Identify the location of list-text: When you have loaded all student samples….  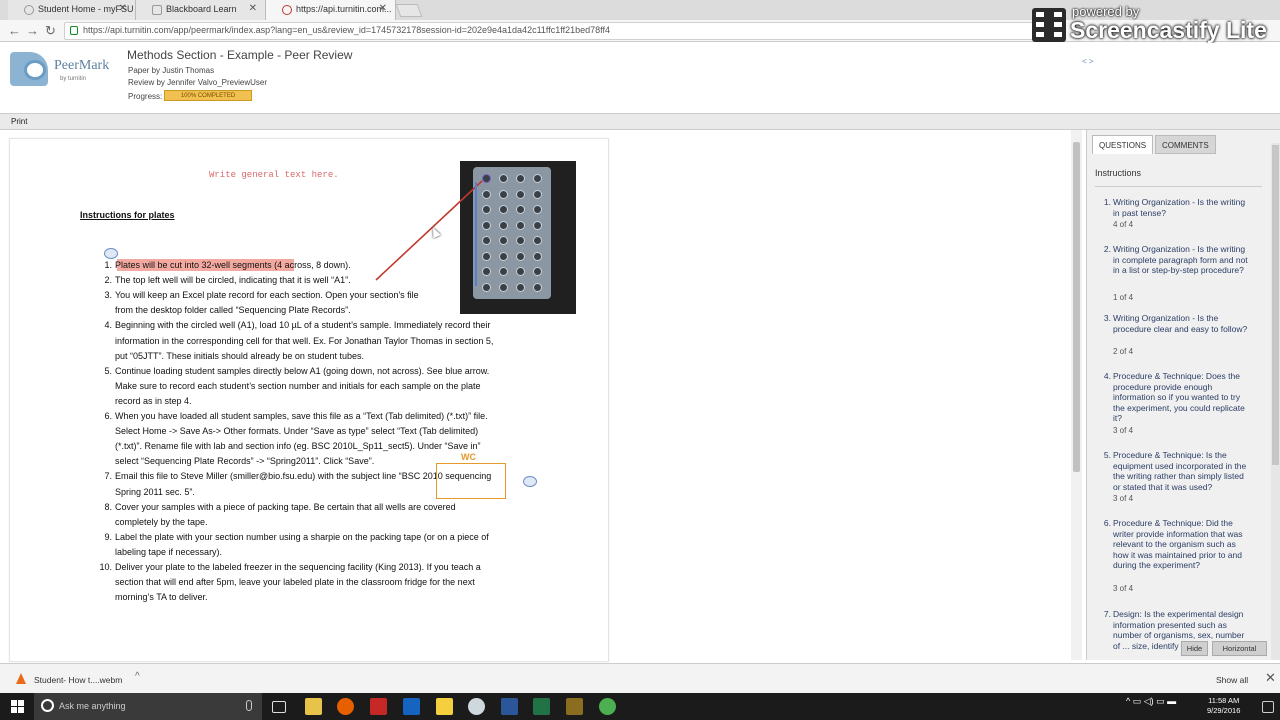
(301, 416).